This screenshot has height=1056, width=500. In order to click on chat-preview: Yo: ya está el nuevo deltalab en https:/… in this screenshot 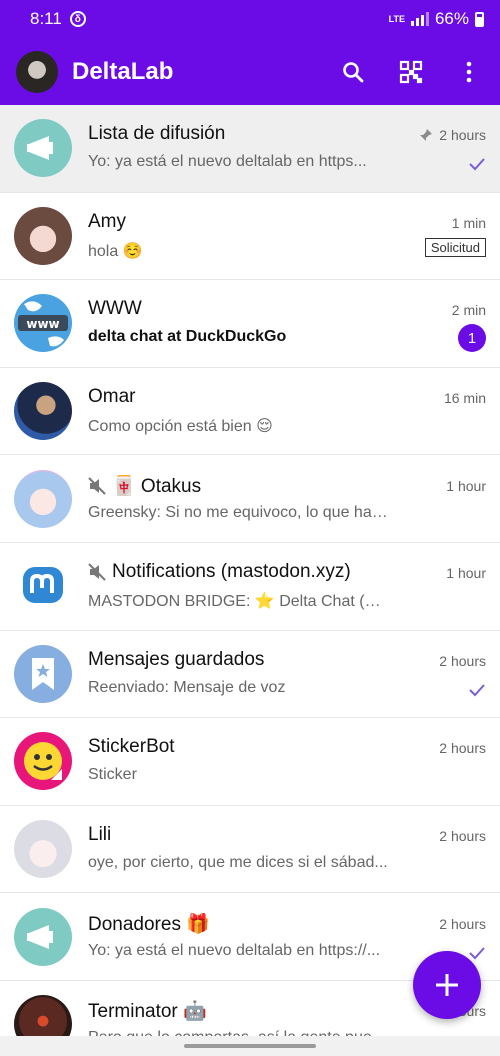, I will do `click(234, 950)`.